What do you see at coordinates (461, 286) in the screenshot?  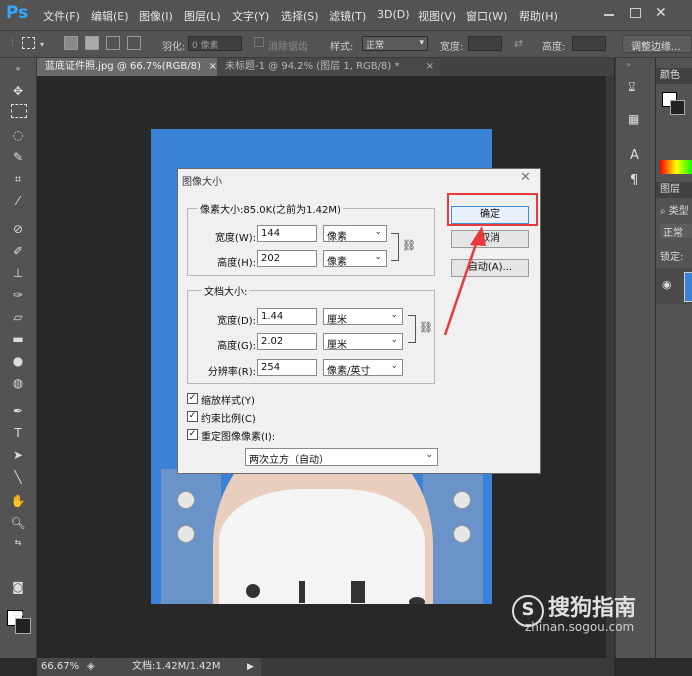 I see `arrow-shaft` at bounding box center [461, 286].